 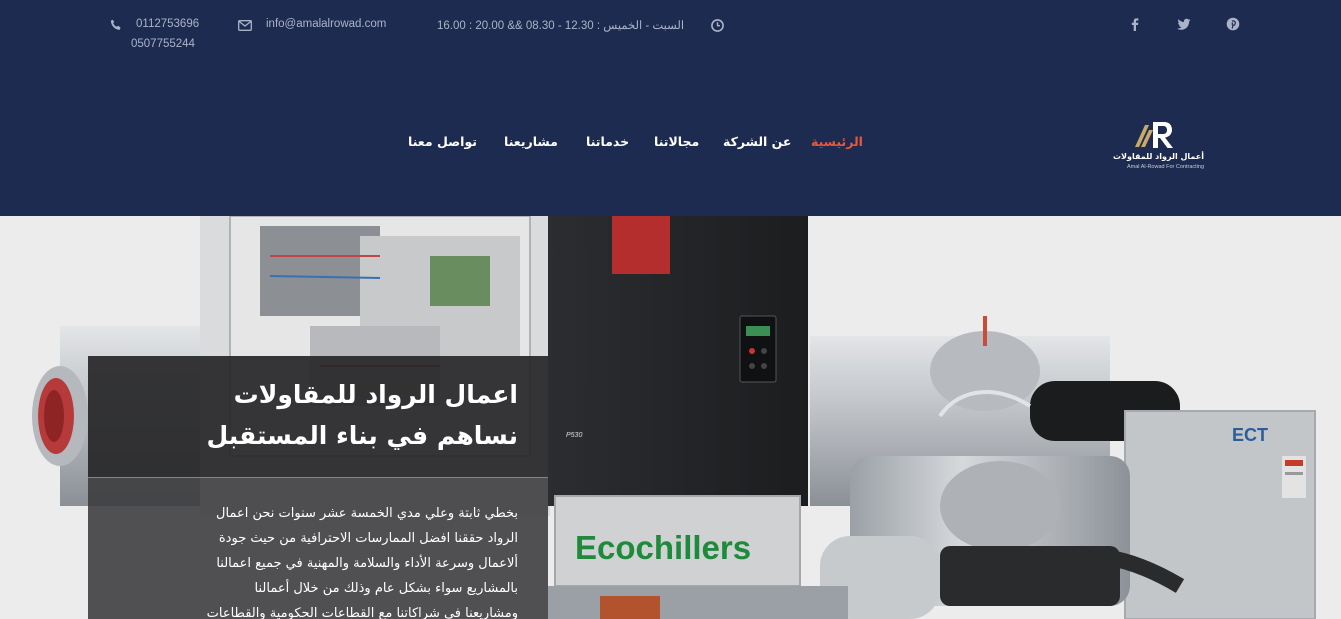 I want to click on pinterest-icon, so click(x=1233, y=24).